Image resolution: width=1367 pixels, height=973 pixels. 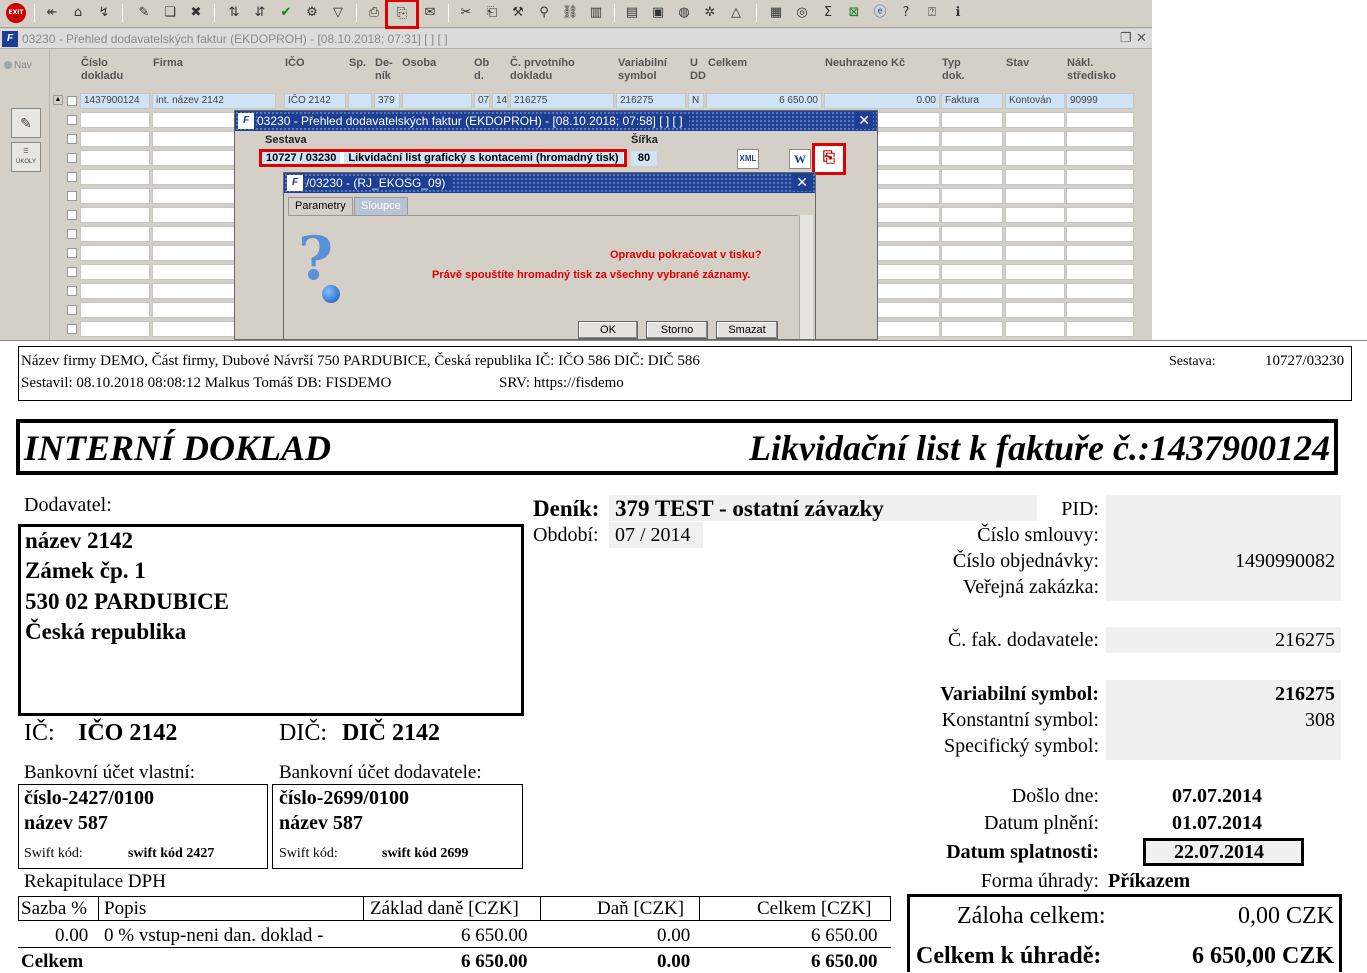 I want to click on sirka-field: 80, so click(x=644, y=158).